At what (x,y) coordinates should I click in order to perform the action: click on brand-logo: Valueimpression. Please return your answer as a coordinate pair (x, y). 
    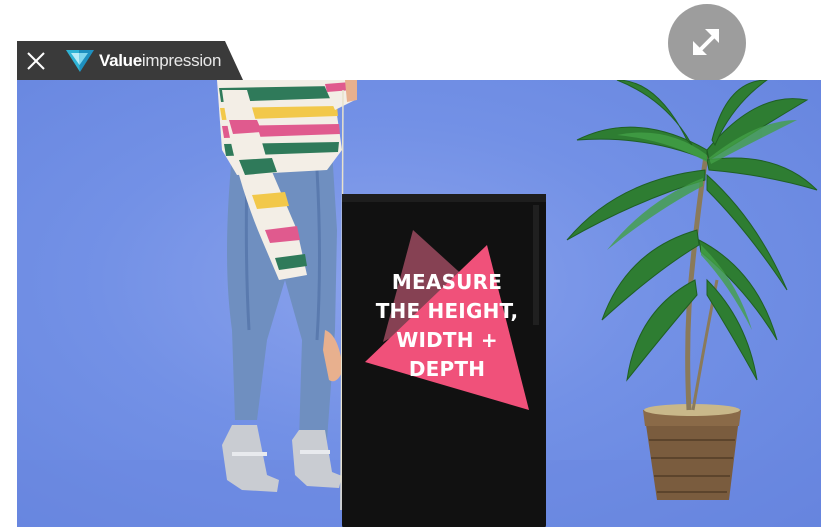
    Looking at the image, I should click on (143, 61).